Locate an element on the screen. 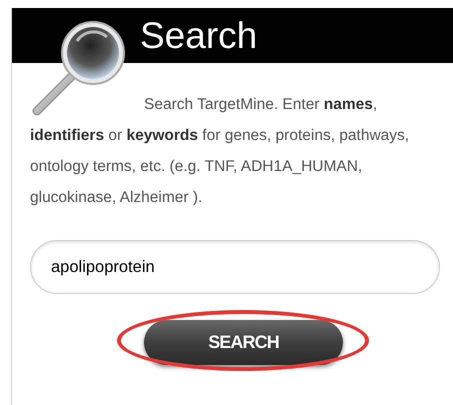 This screenshot has width=453, height=405. panel-title: Search is located at coordinates (199, 35).